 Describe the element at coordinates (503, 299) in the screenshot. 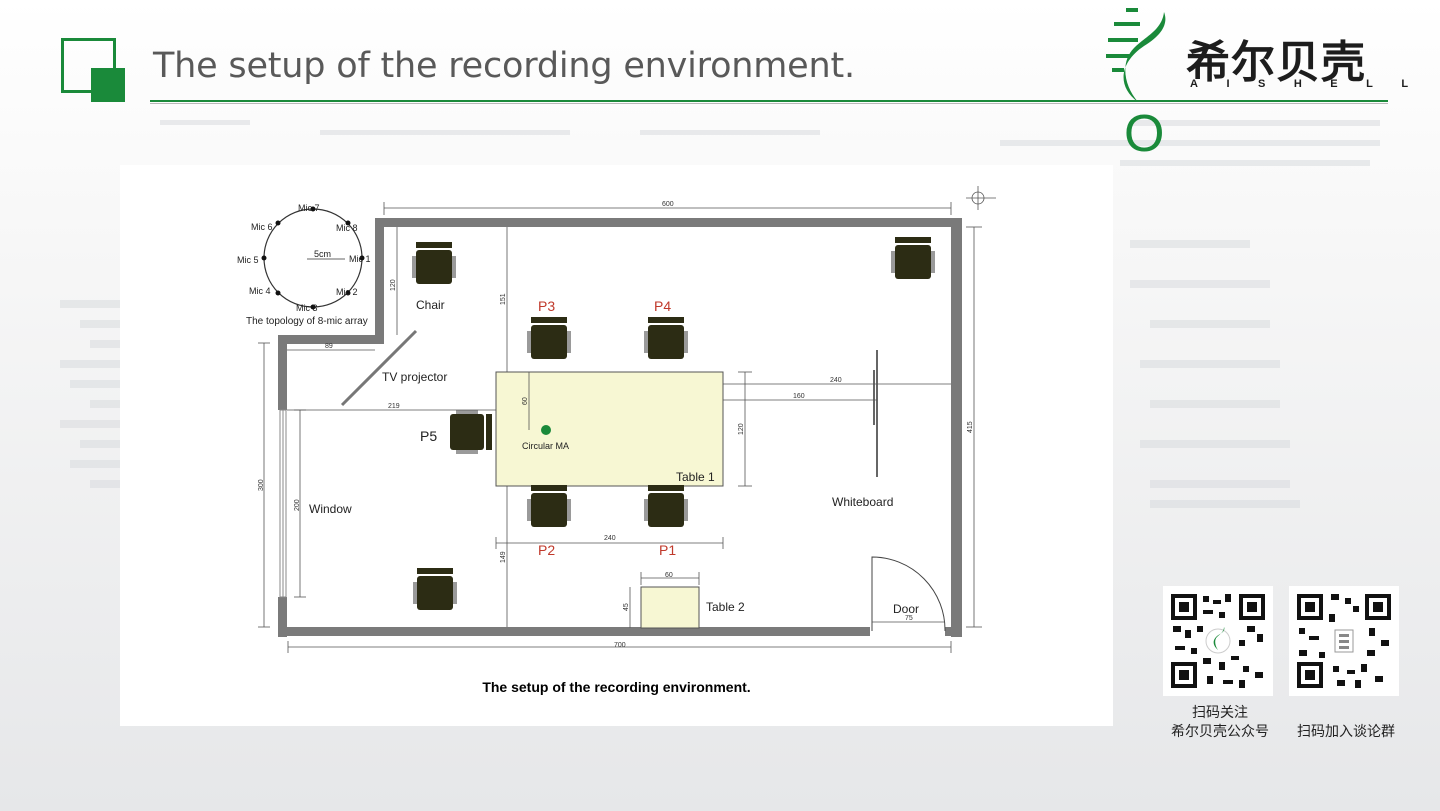

I see `dim-top-to-table: 151` at that location.